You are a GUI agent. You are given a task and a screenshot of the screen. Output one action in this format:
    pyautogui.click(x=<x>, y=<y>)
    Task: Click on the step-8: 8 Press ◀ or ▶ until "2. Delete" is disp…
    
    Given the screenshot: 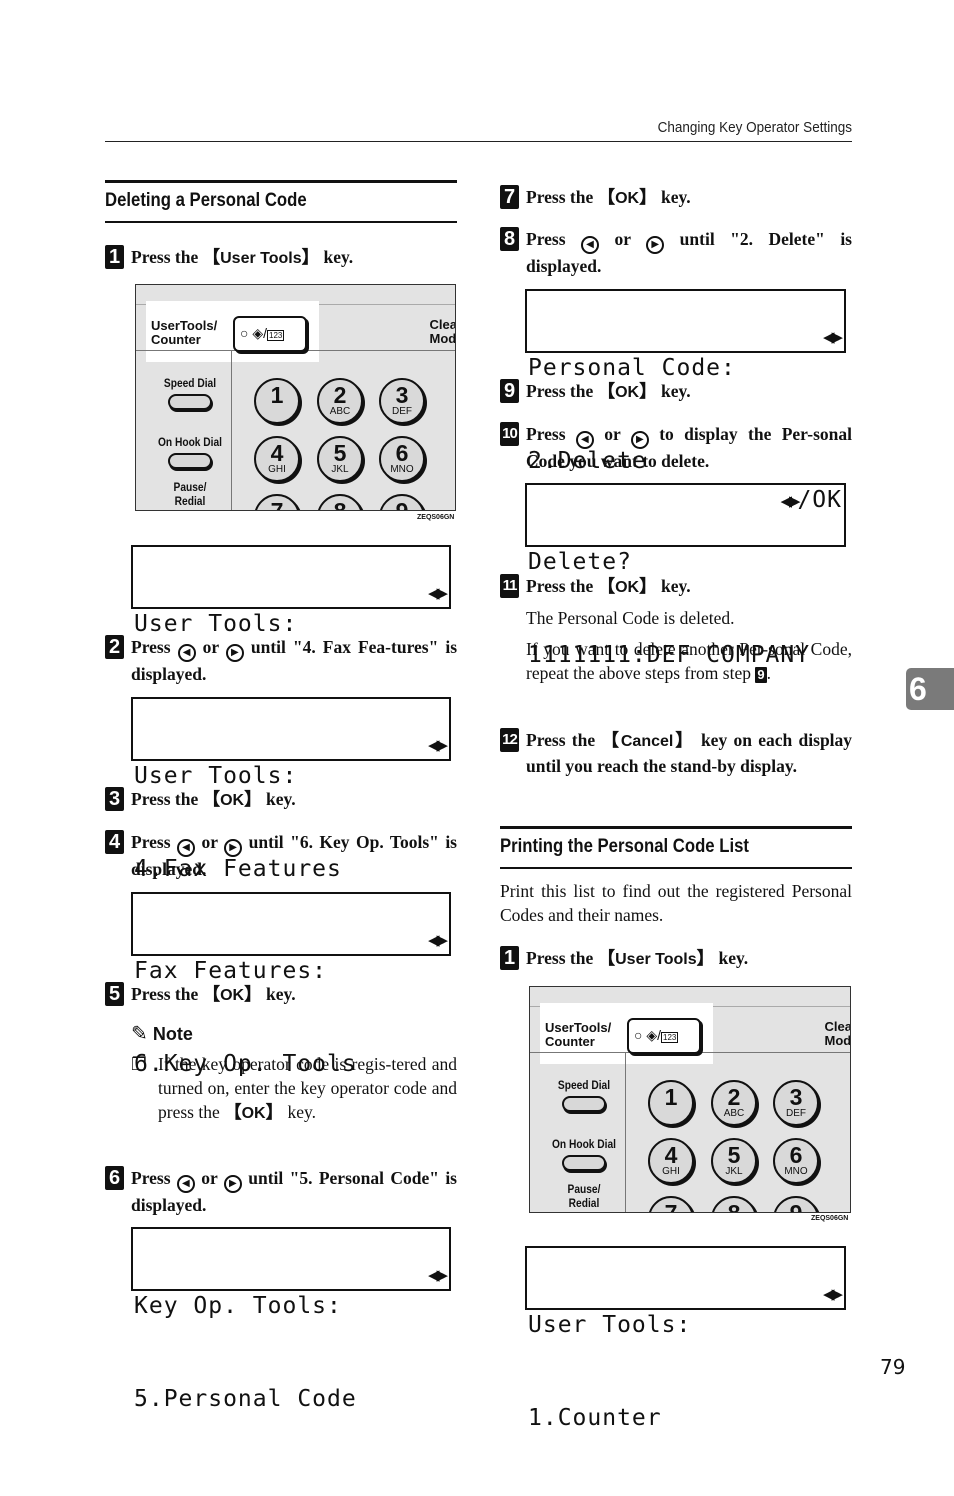 What is the action you would take?
    pyautogui.click(x=676, y=252)
    